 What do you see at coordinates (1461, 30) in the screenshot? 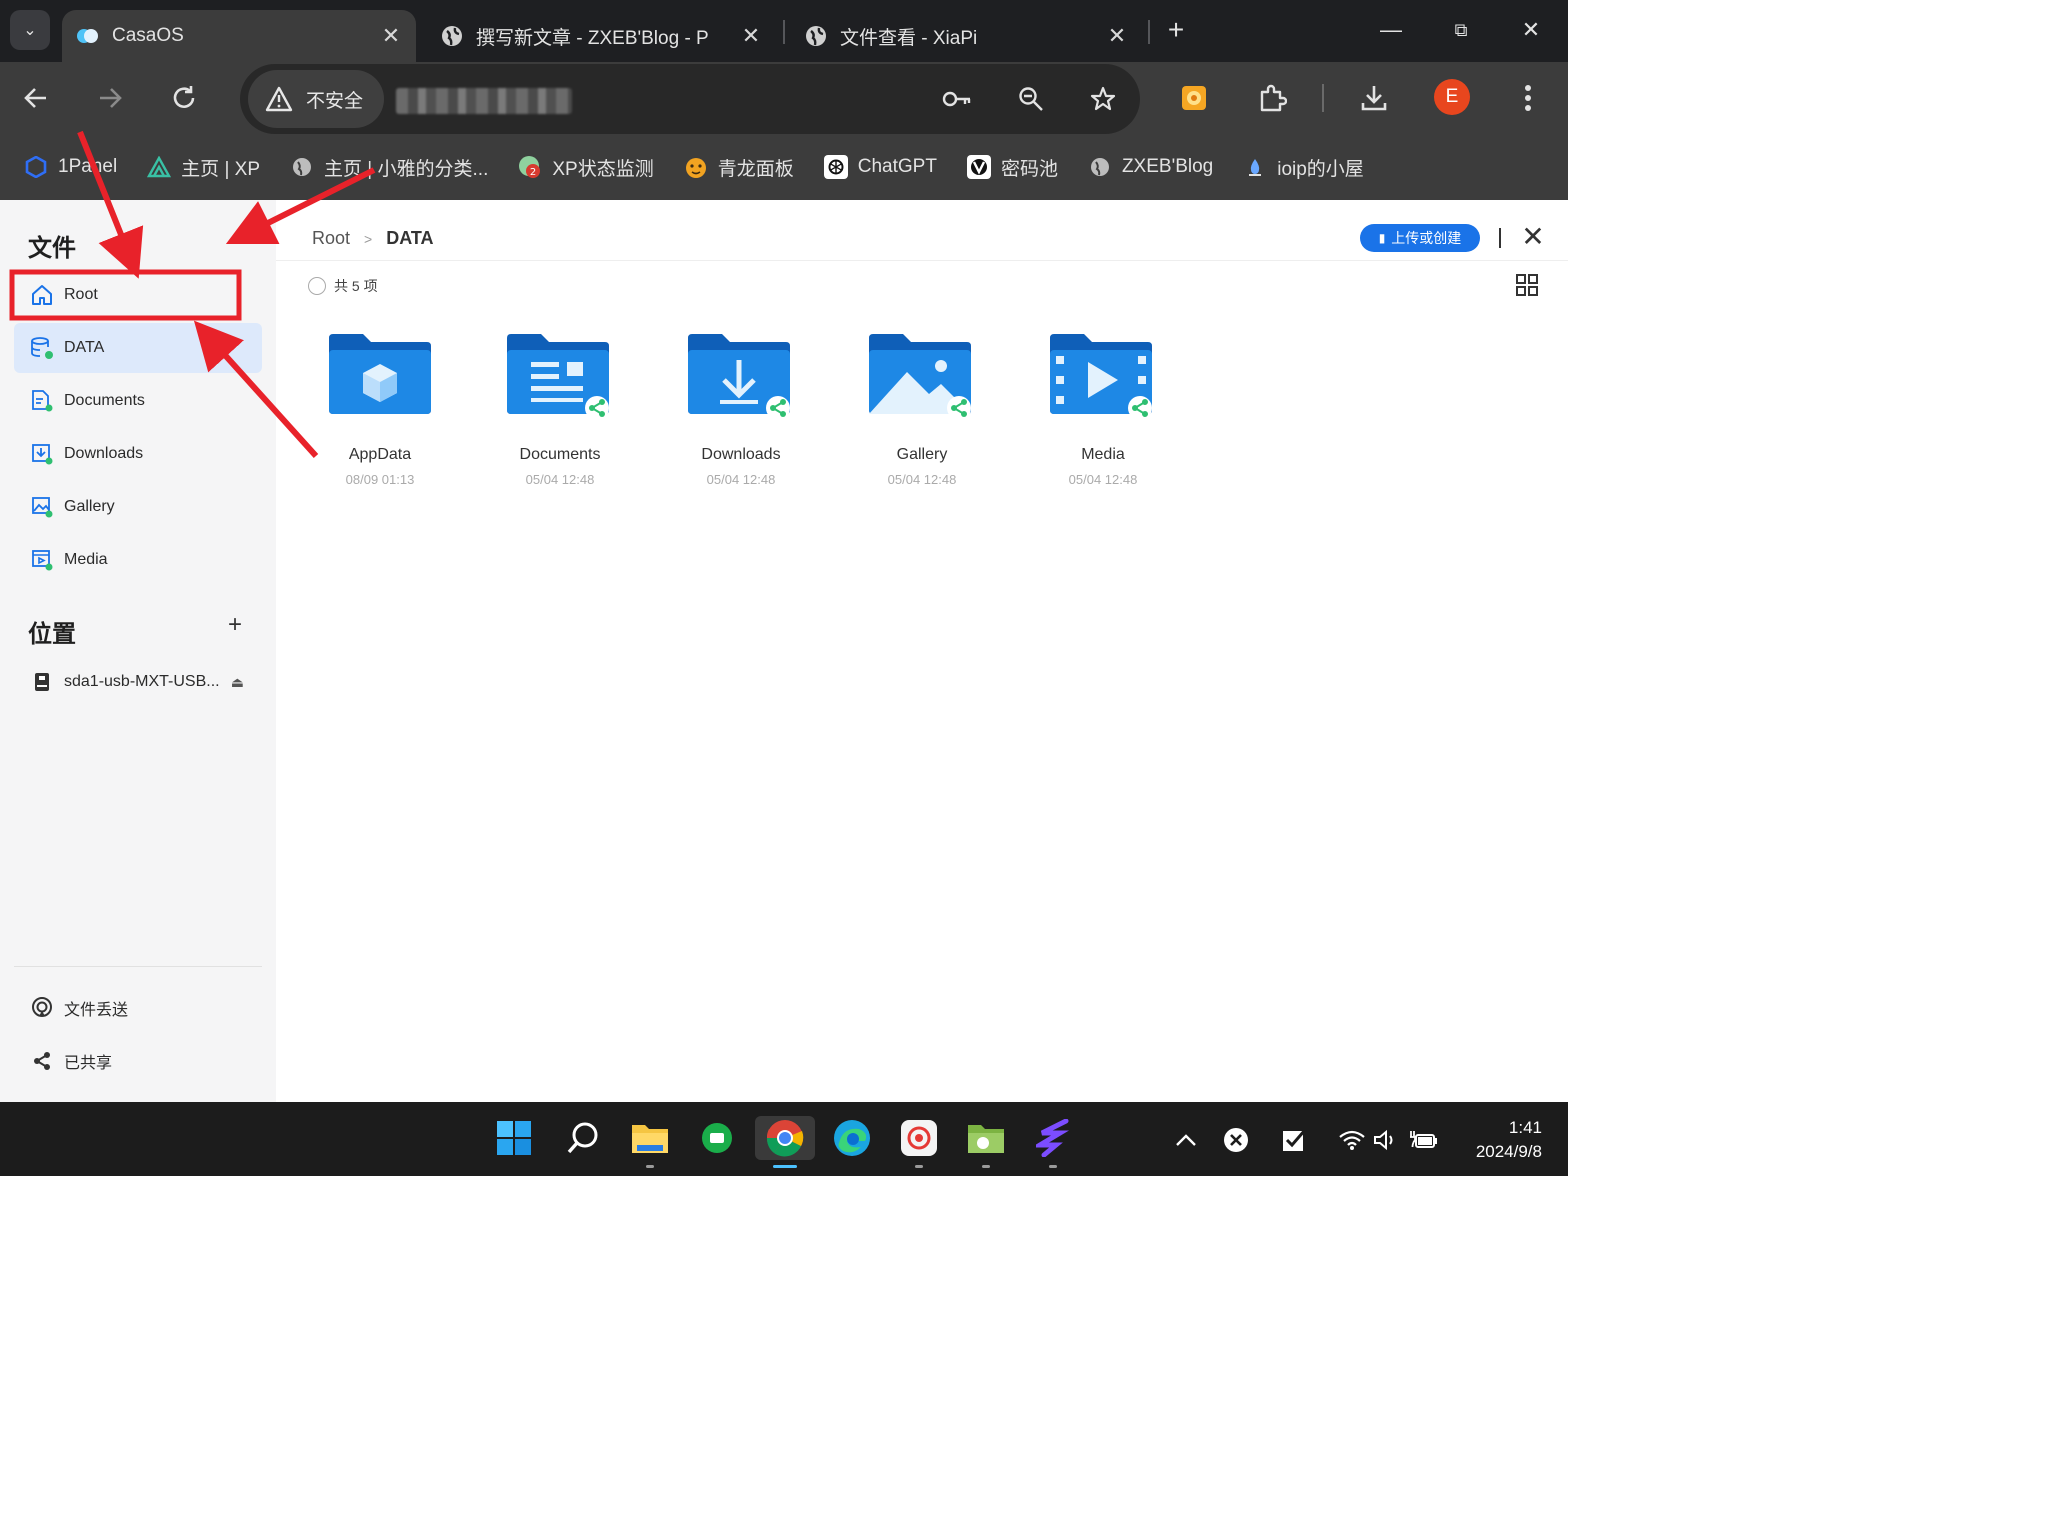
I see `restore-button: ⧉` at bounding box center [1461, 30].